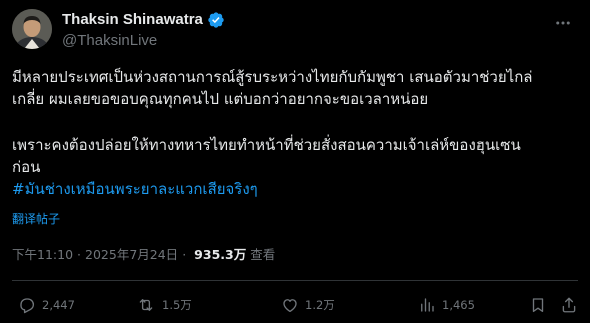 This screenshot has width=590, height=323. Describe the element at coordinates (58, 305) in the screenshot. I see `reply-count: 2,447` at that location.